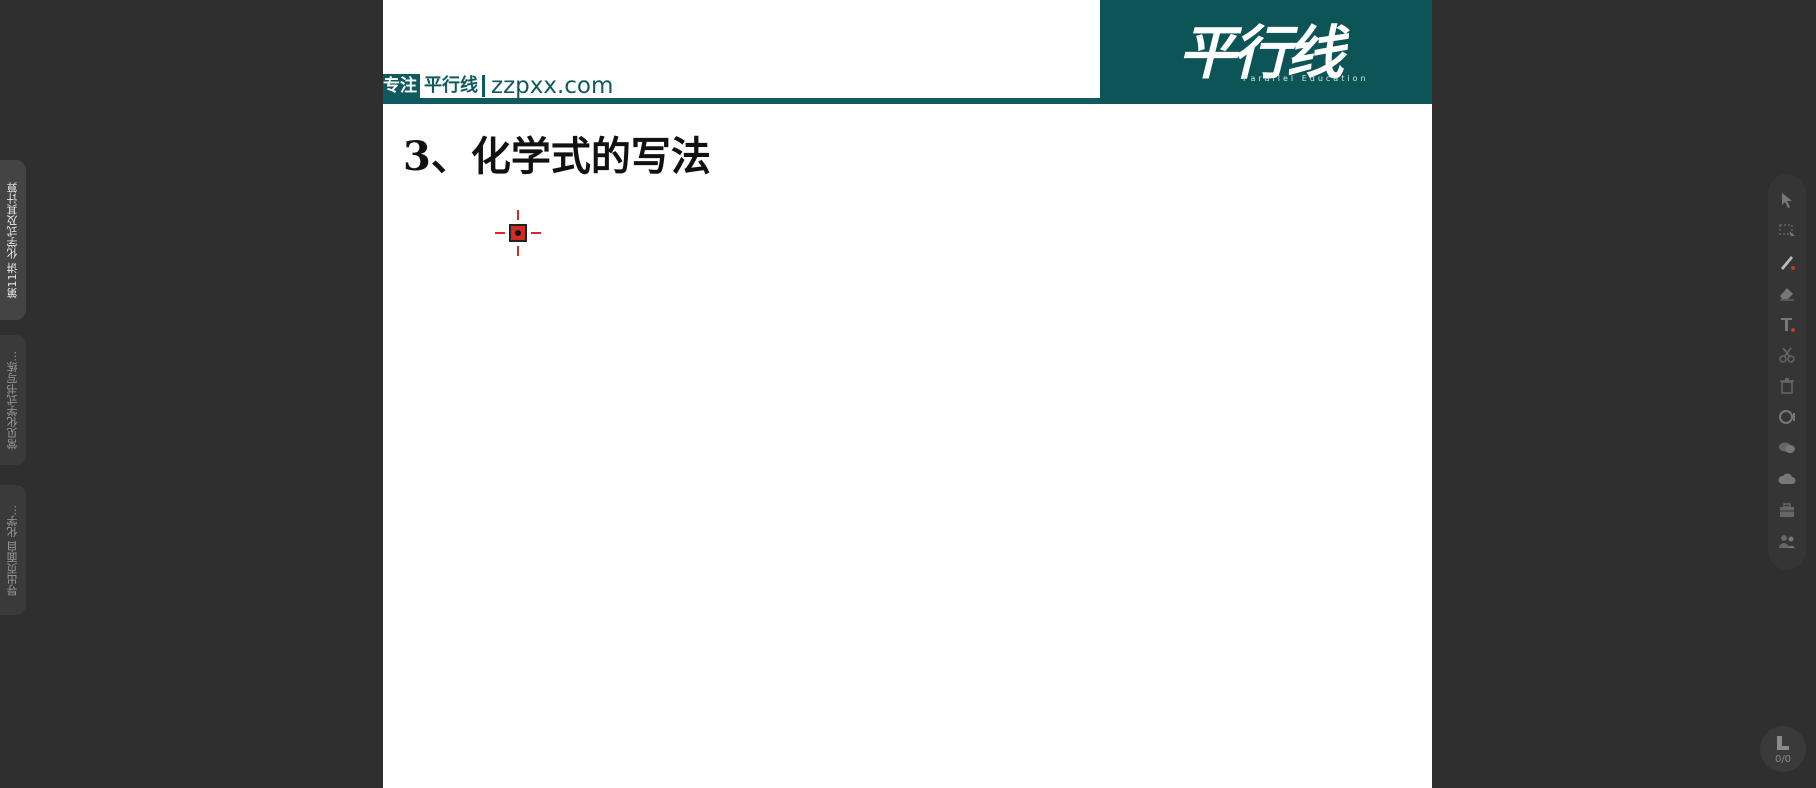 This screenshot has width=1816, height=788. I want to click on site-banner: 专注 平行线 zzpxx.com, so click(498, 86).